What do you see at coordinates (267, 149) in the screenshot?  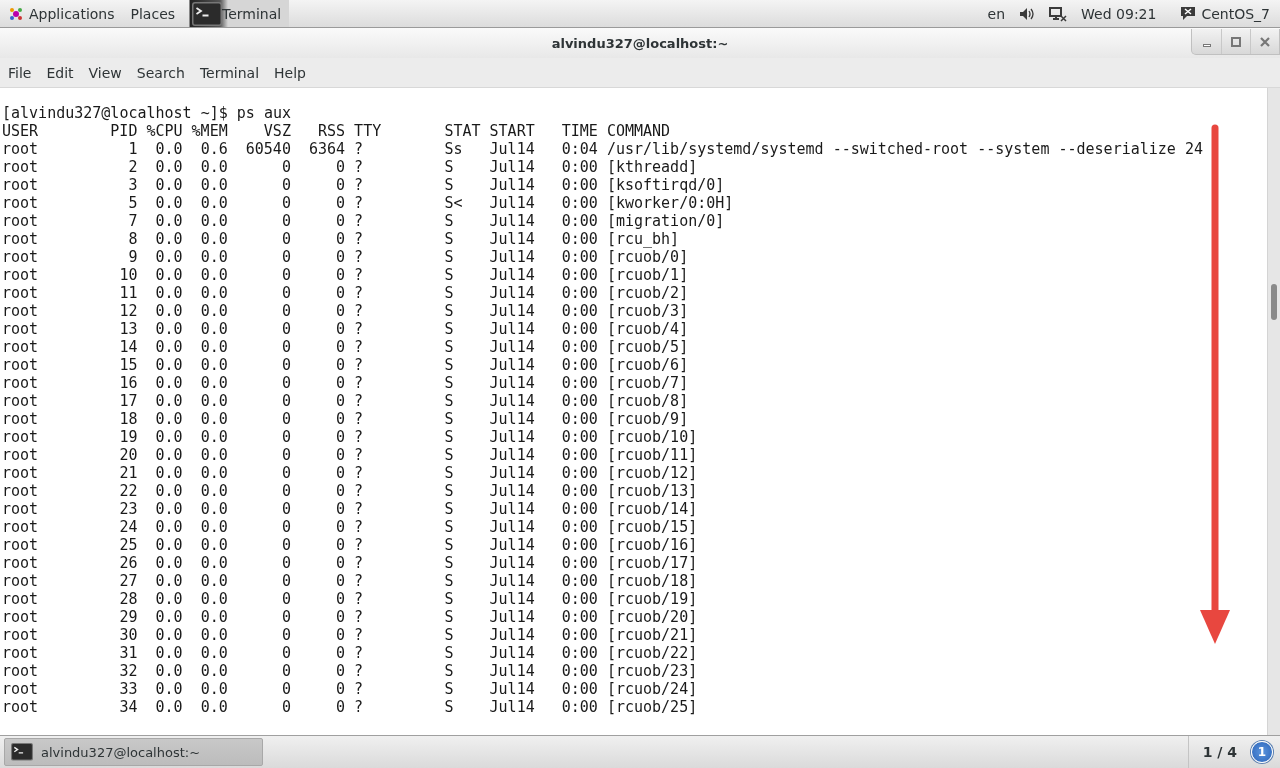 I see `table-cell-text: 60540` at bounding box center [267, 149].